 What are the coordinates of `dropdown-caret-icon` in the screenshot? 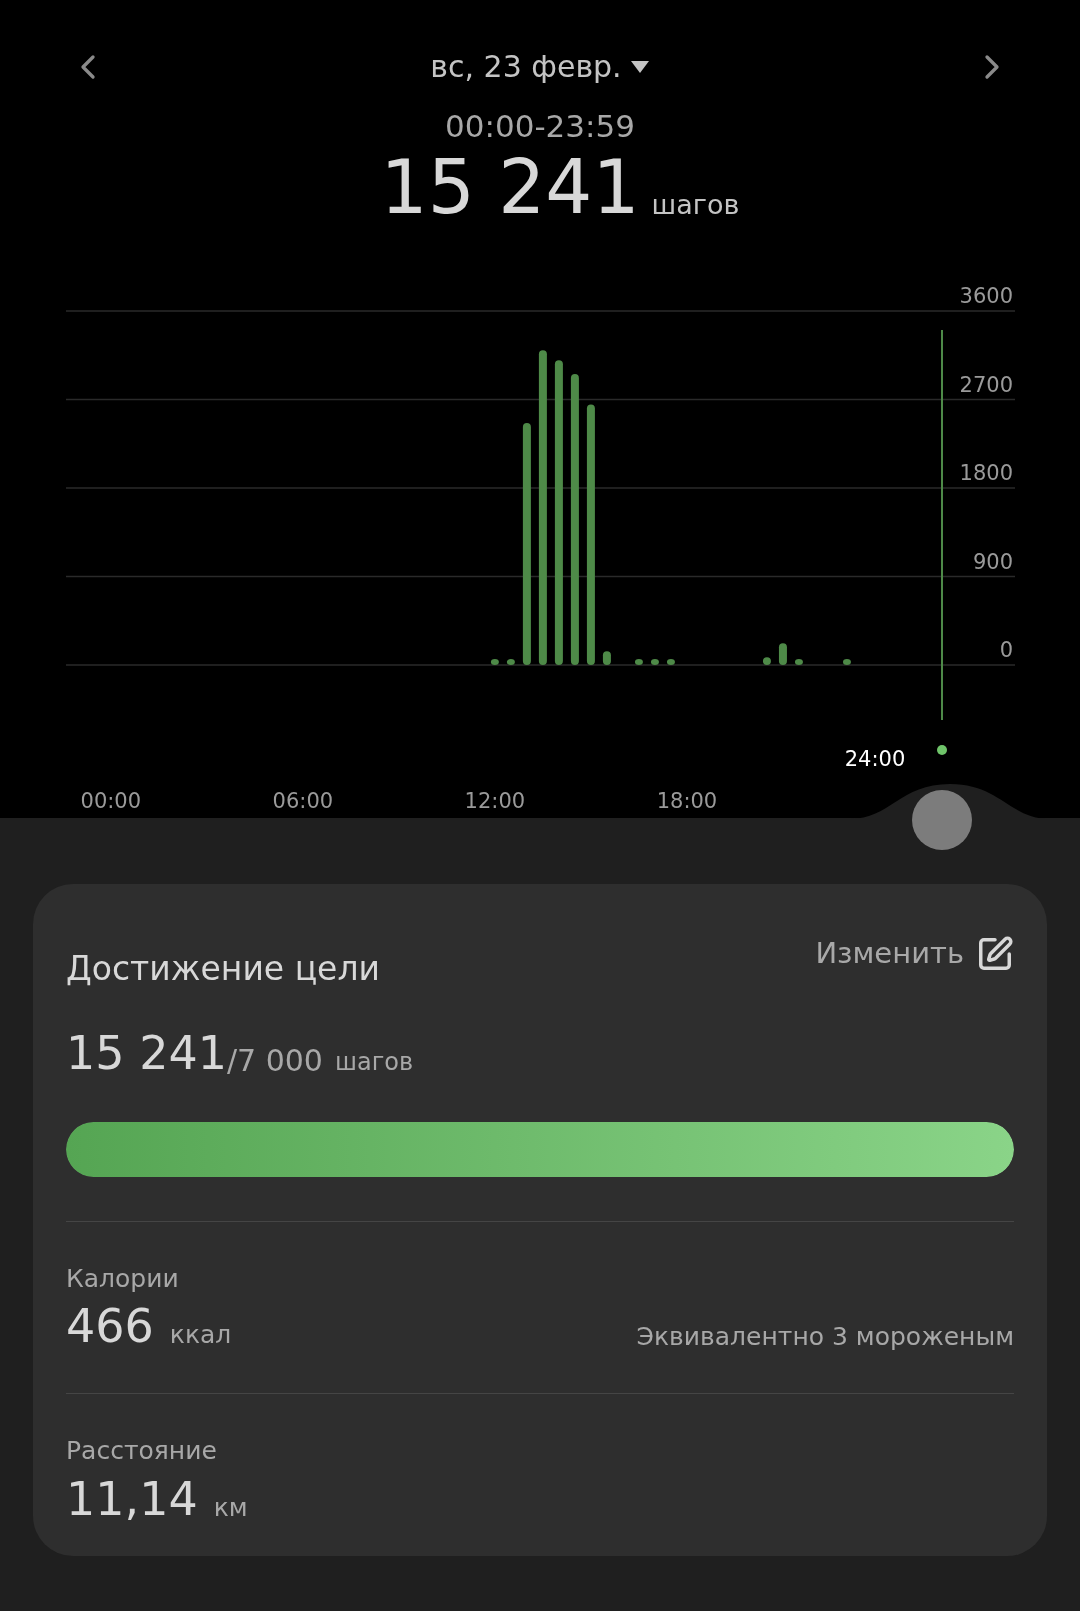 It's located at (639, 66).